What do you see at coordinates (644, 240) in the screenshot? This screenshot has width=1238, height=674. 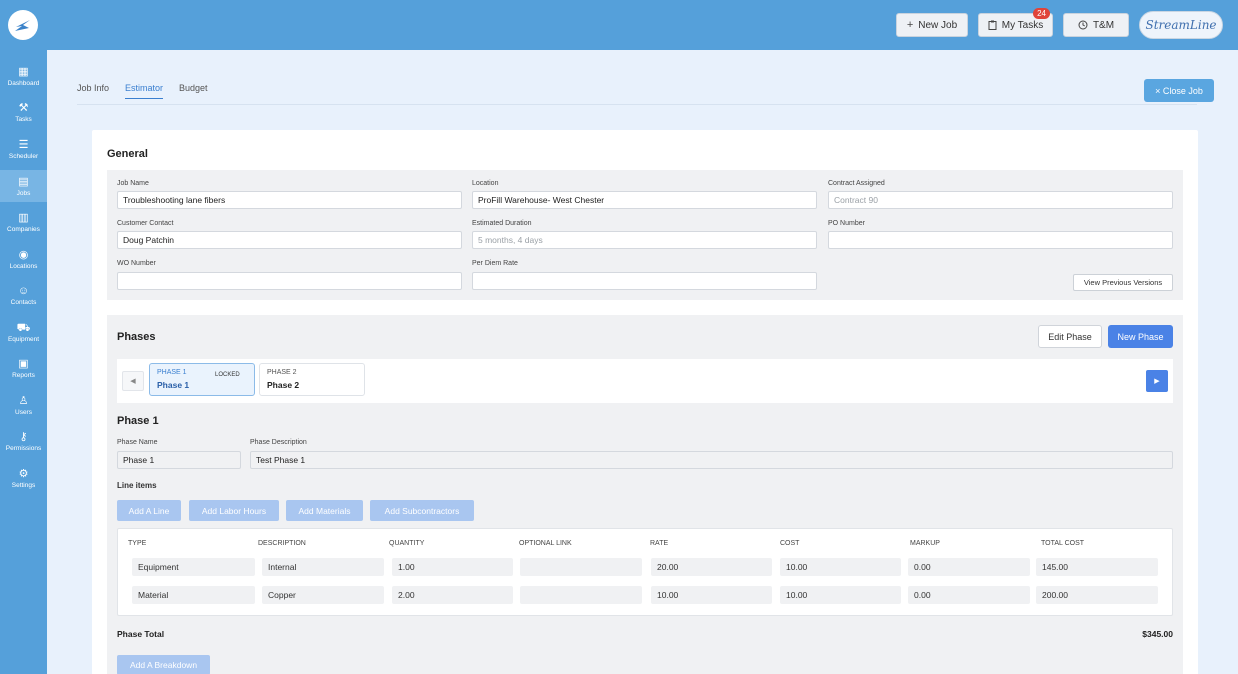 I see `duration-field: 5 months, 4 days` at bounding box center [644, 240].